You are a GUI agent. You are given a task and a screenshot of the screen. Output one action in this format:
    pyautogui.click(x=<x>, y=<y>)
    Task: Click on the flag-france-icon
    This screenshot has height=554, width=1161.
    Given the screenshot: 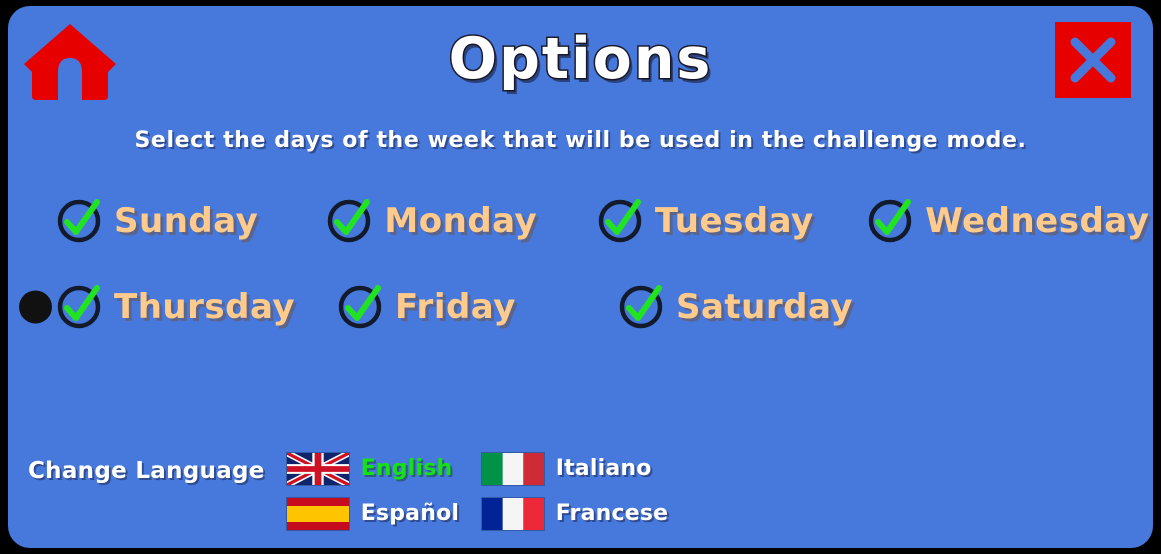 What is the action you would take?
    pyautogui.click(x=512, y=513)
    